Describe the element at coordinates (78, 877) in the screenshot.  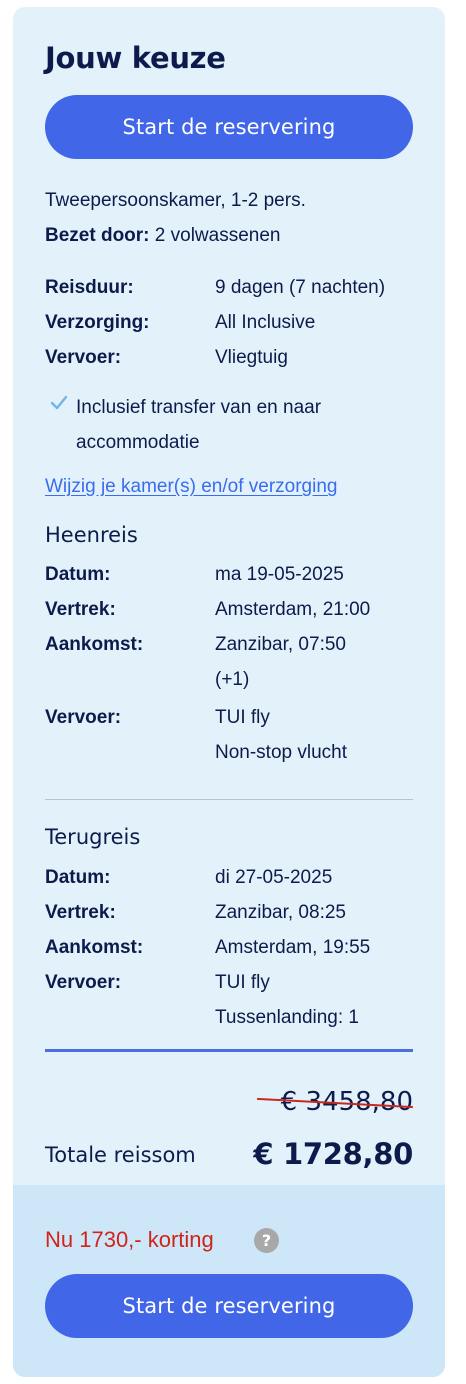
I see `return-date-label: Datum:` at that location.